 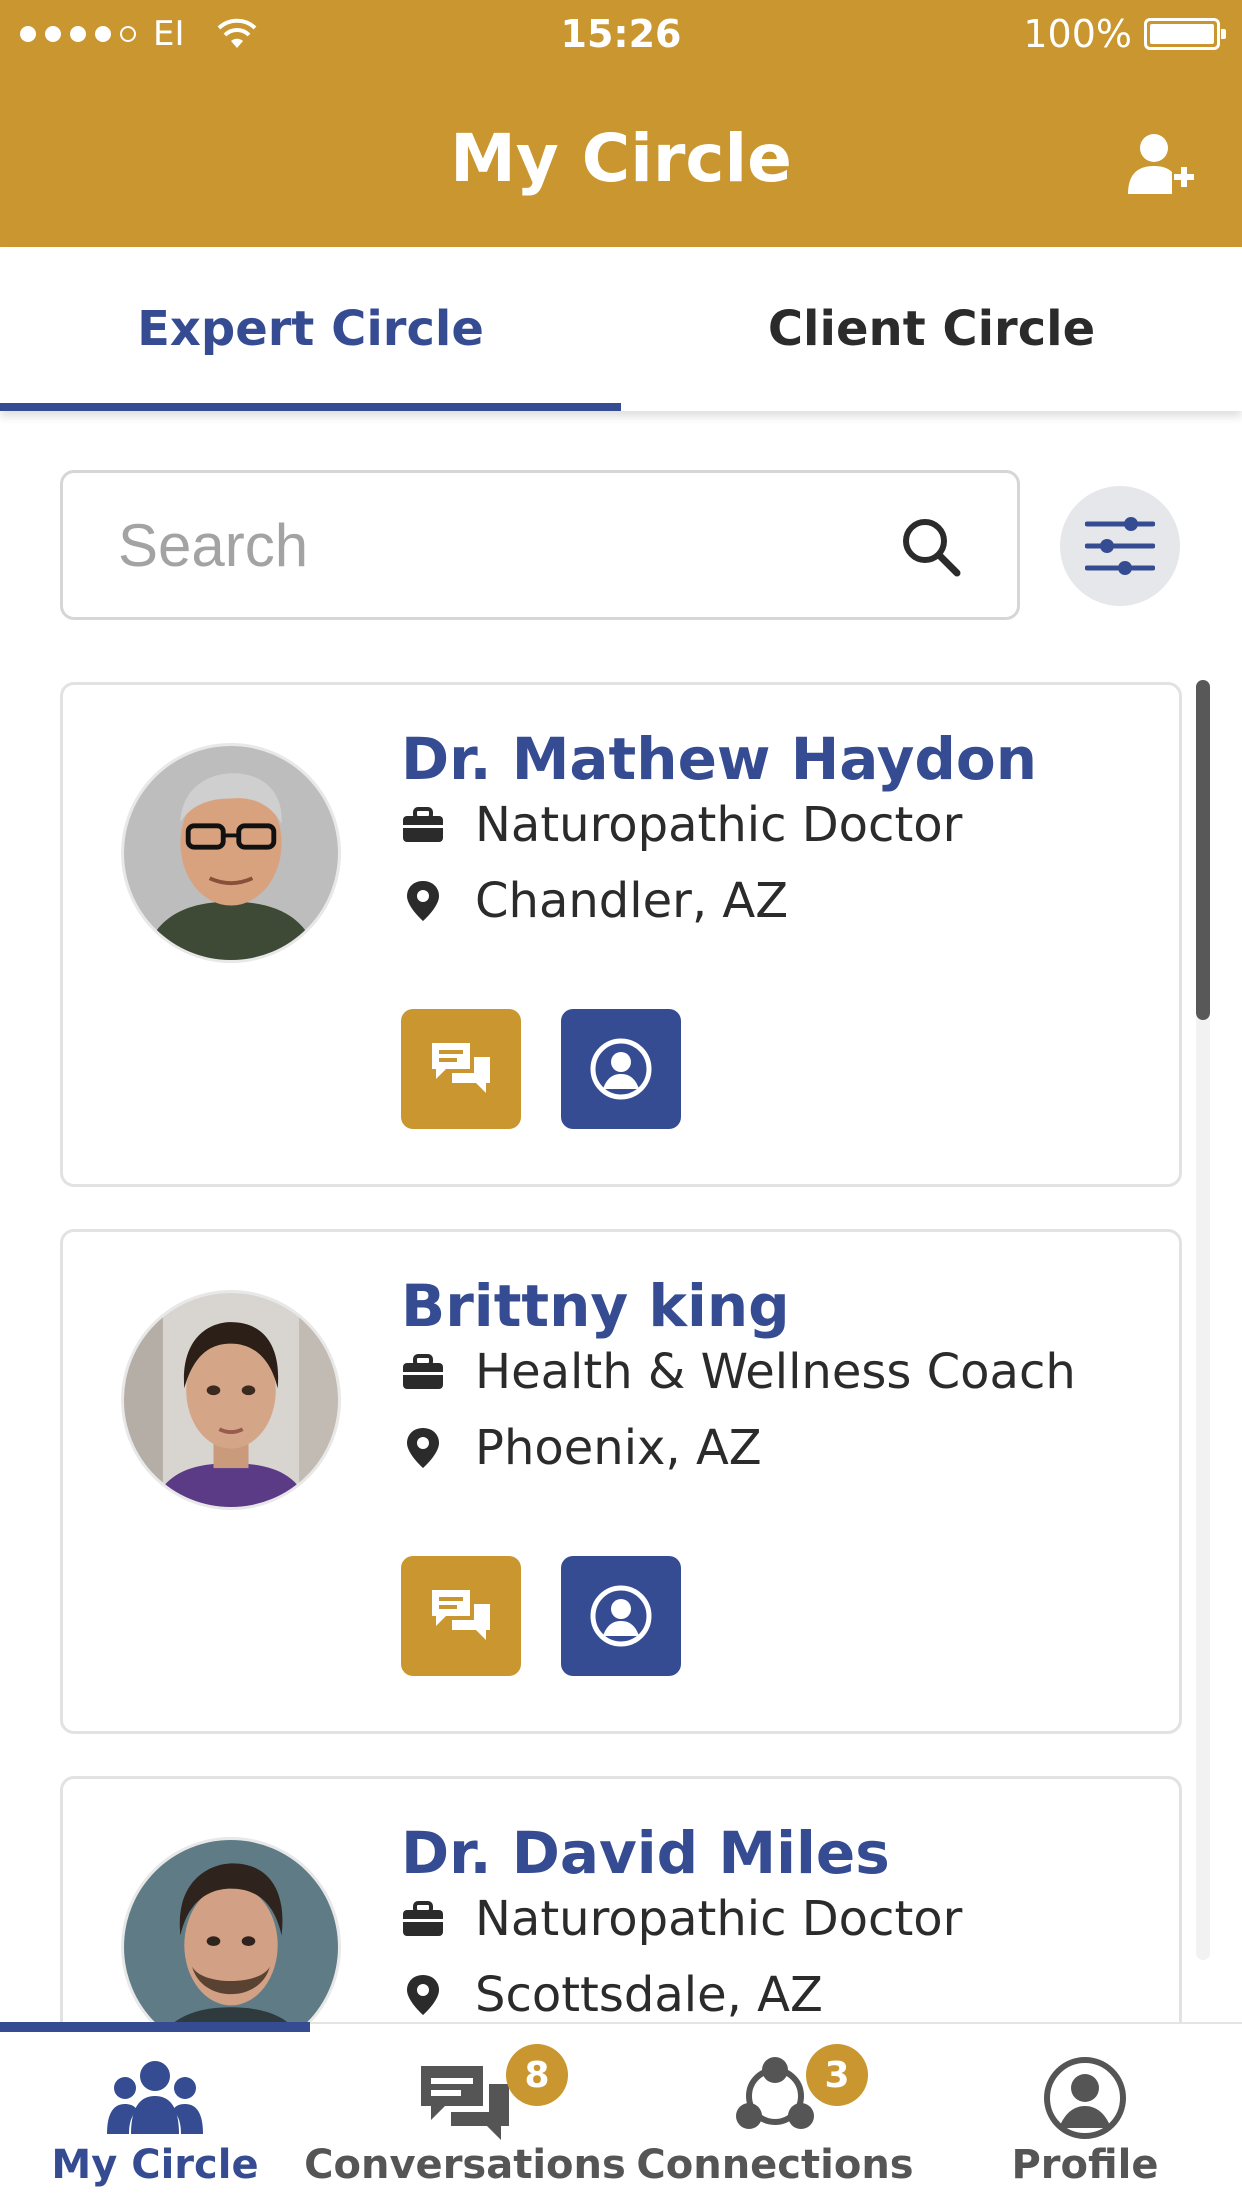 I want to click on page-title: My Circle, so click(x=621, y=158).